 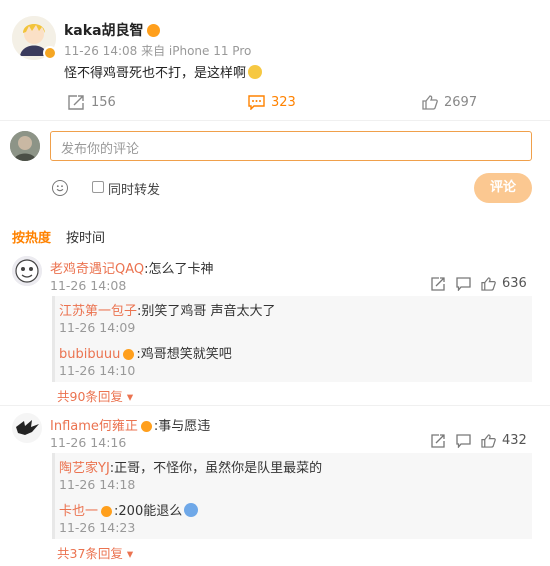 I want to click on comment-2-username: Inflame何雍正, so click(x=94, y=426).